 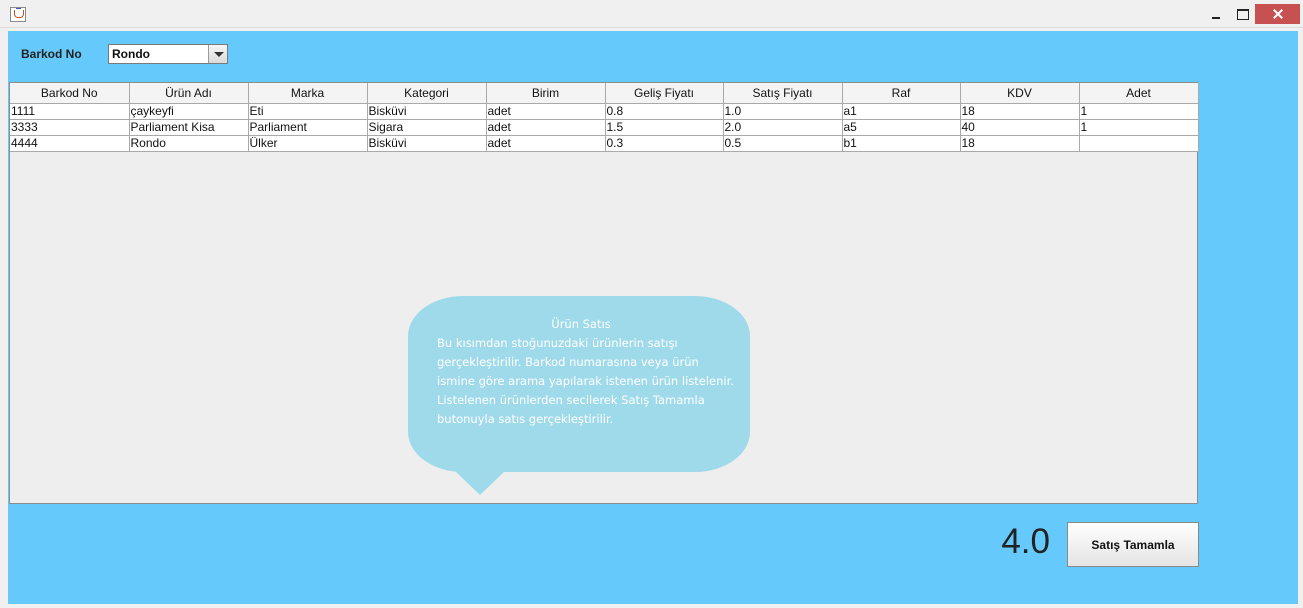 What do you see at coordinates (131, 54) in the screenshot?
I see `combobox-selected-value: Rondo` at bounding box center [131, 54].